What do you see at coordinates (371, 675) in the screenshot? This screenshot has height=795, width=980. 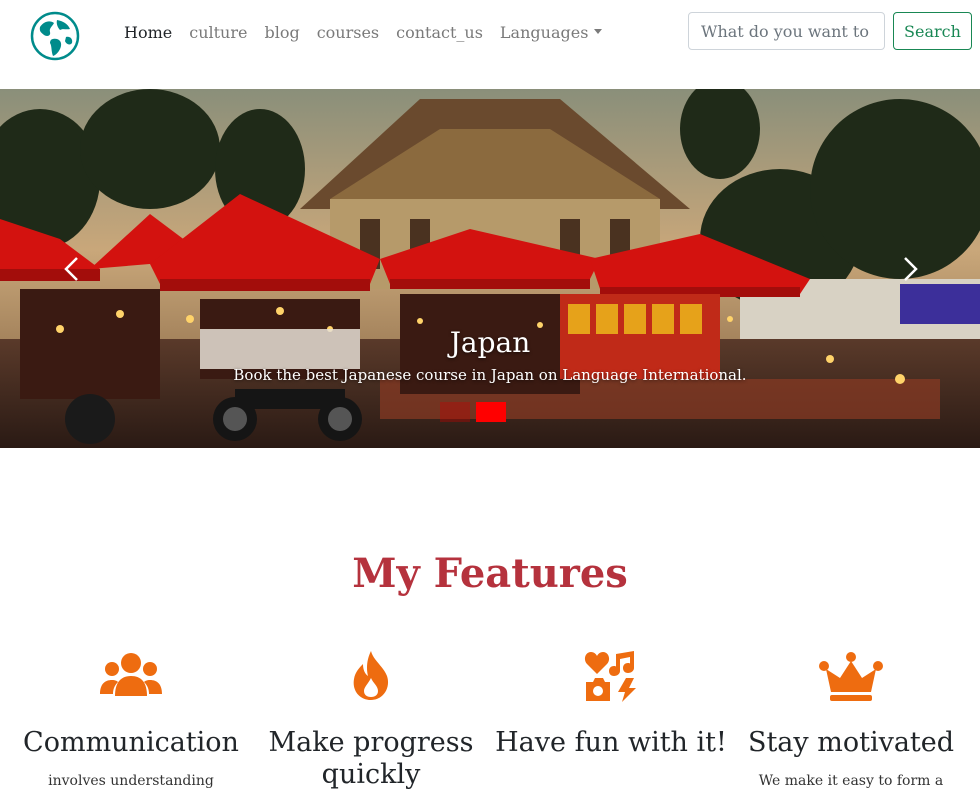 I see `fire-icon` at bounding box center [371, 675].